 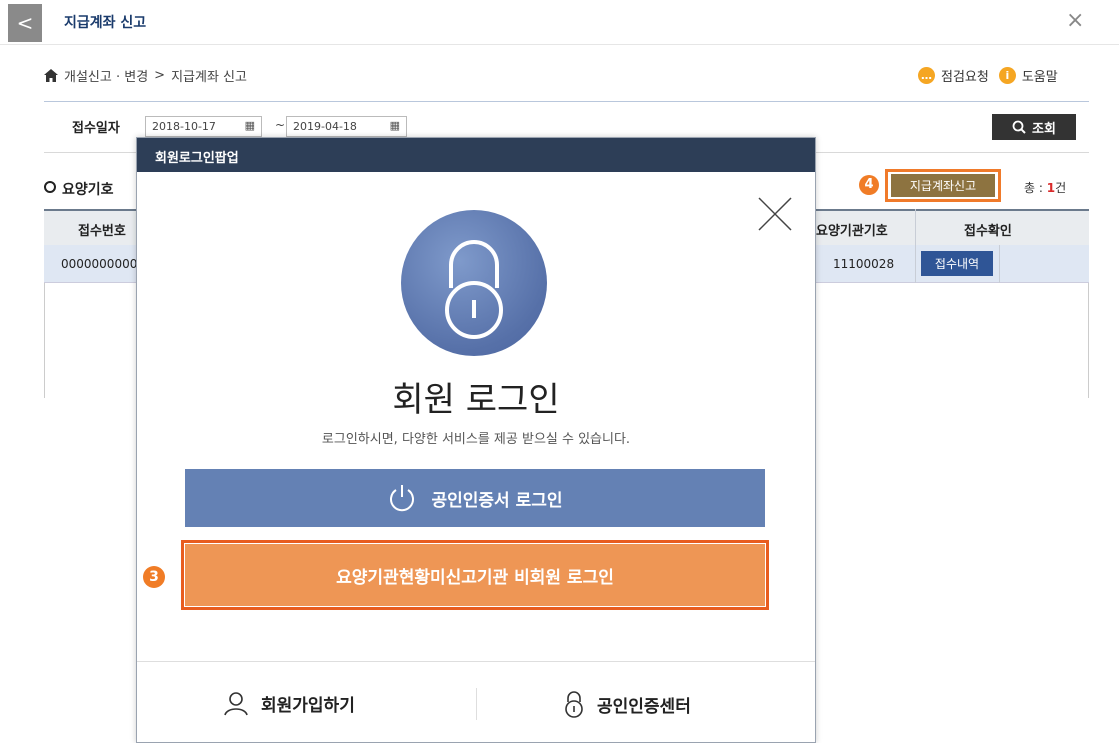 I want to click on back-button: <, so click(x=25, y=23).